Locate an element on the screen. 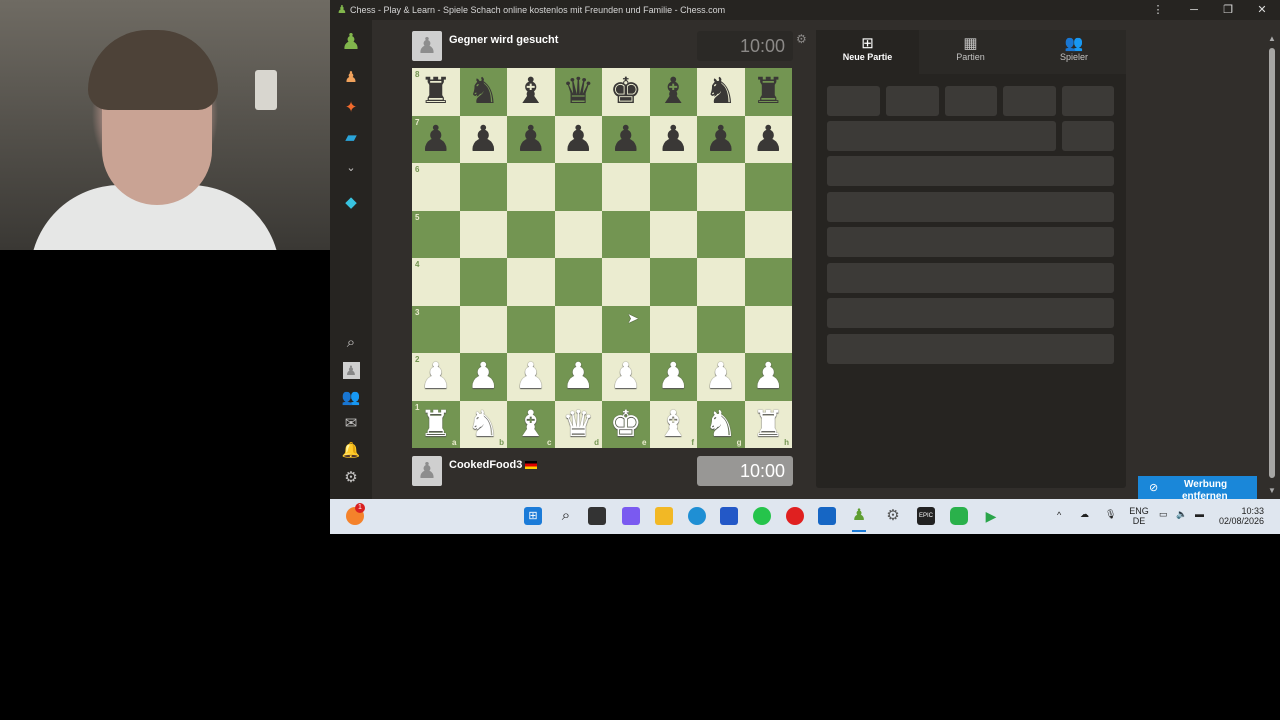 Image resolution: width=1280 pixels, height=720 pixels. settings-icon: ⚙ is located at coordinates (893, 516).